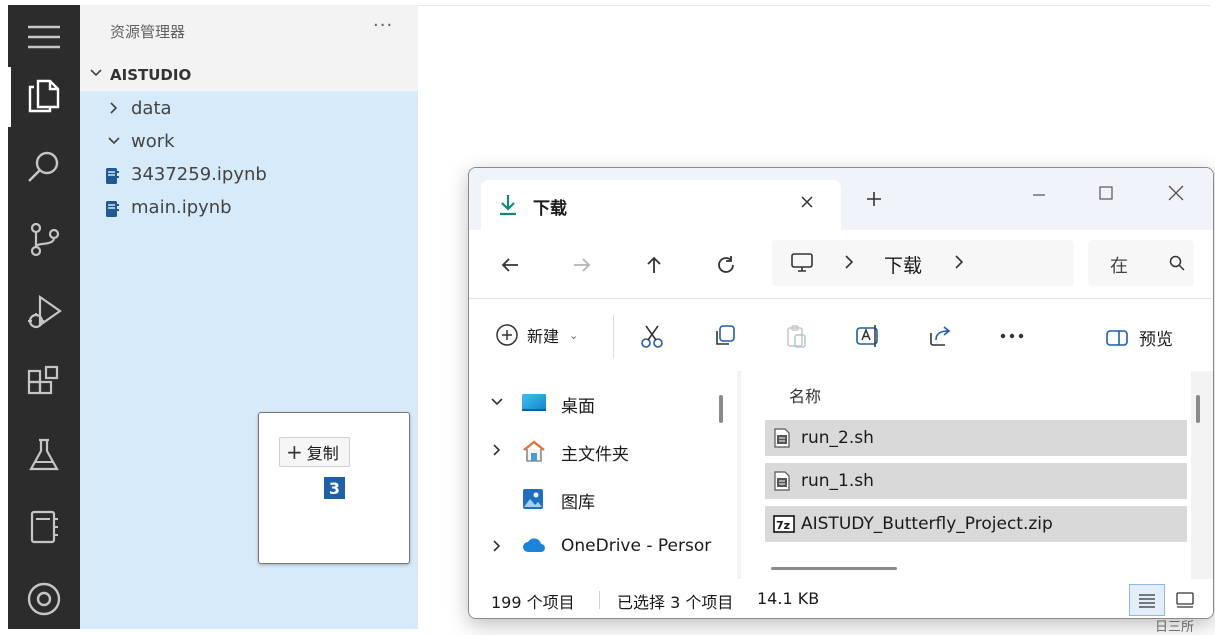  I want to click on file-row-run-1: run_1.sh, so click(976, 481).